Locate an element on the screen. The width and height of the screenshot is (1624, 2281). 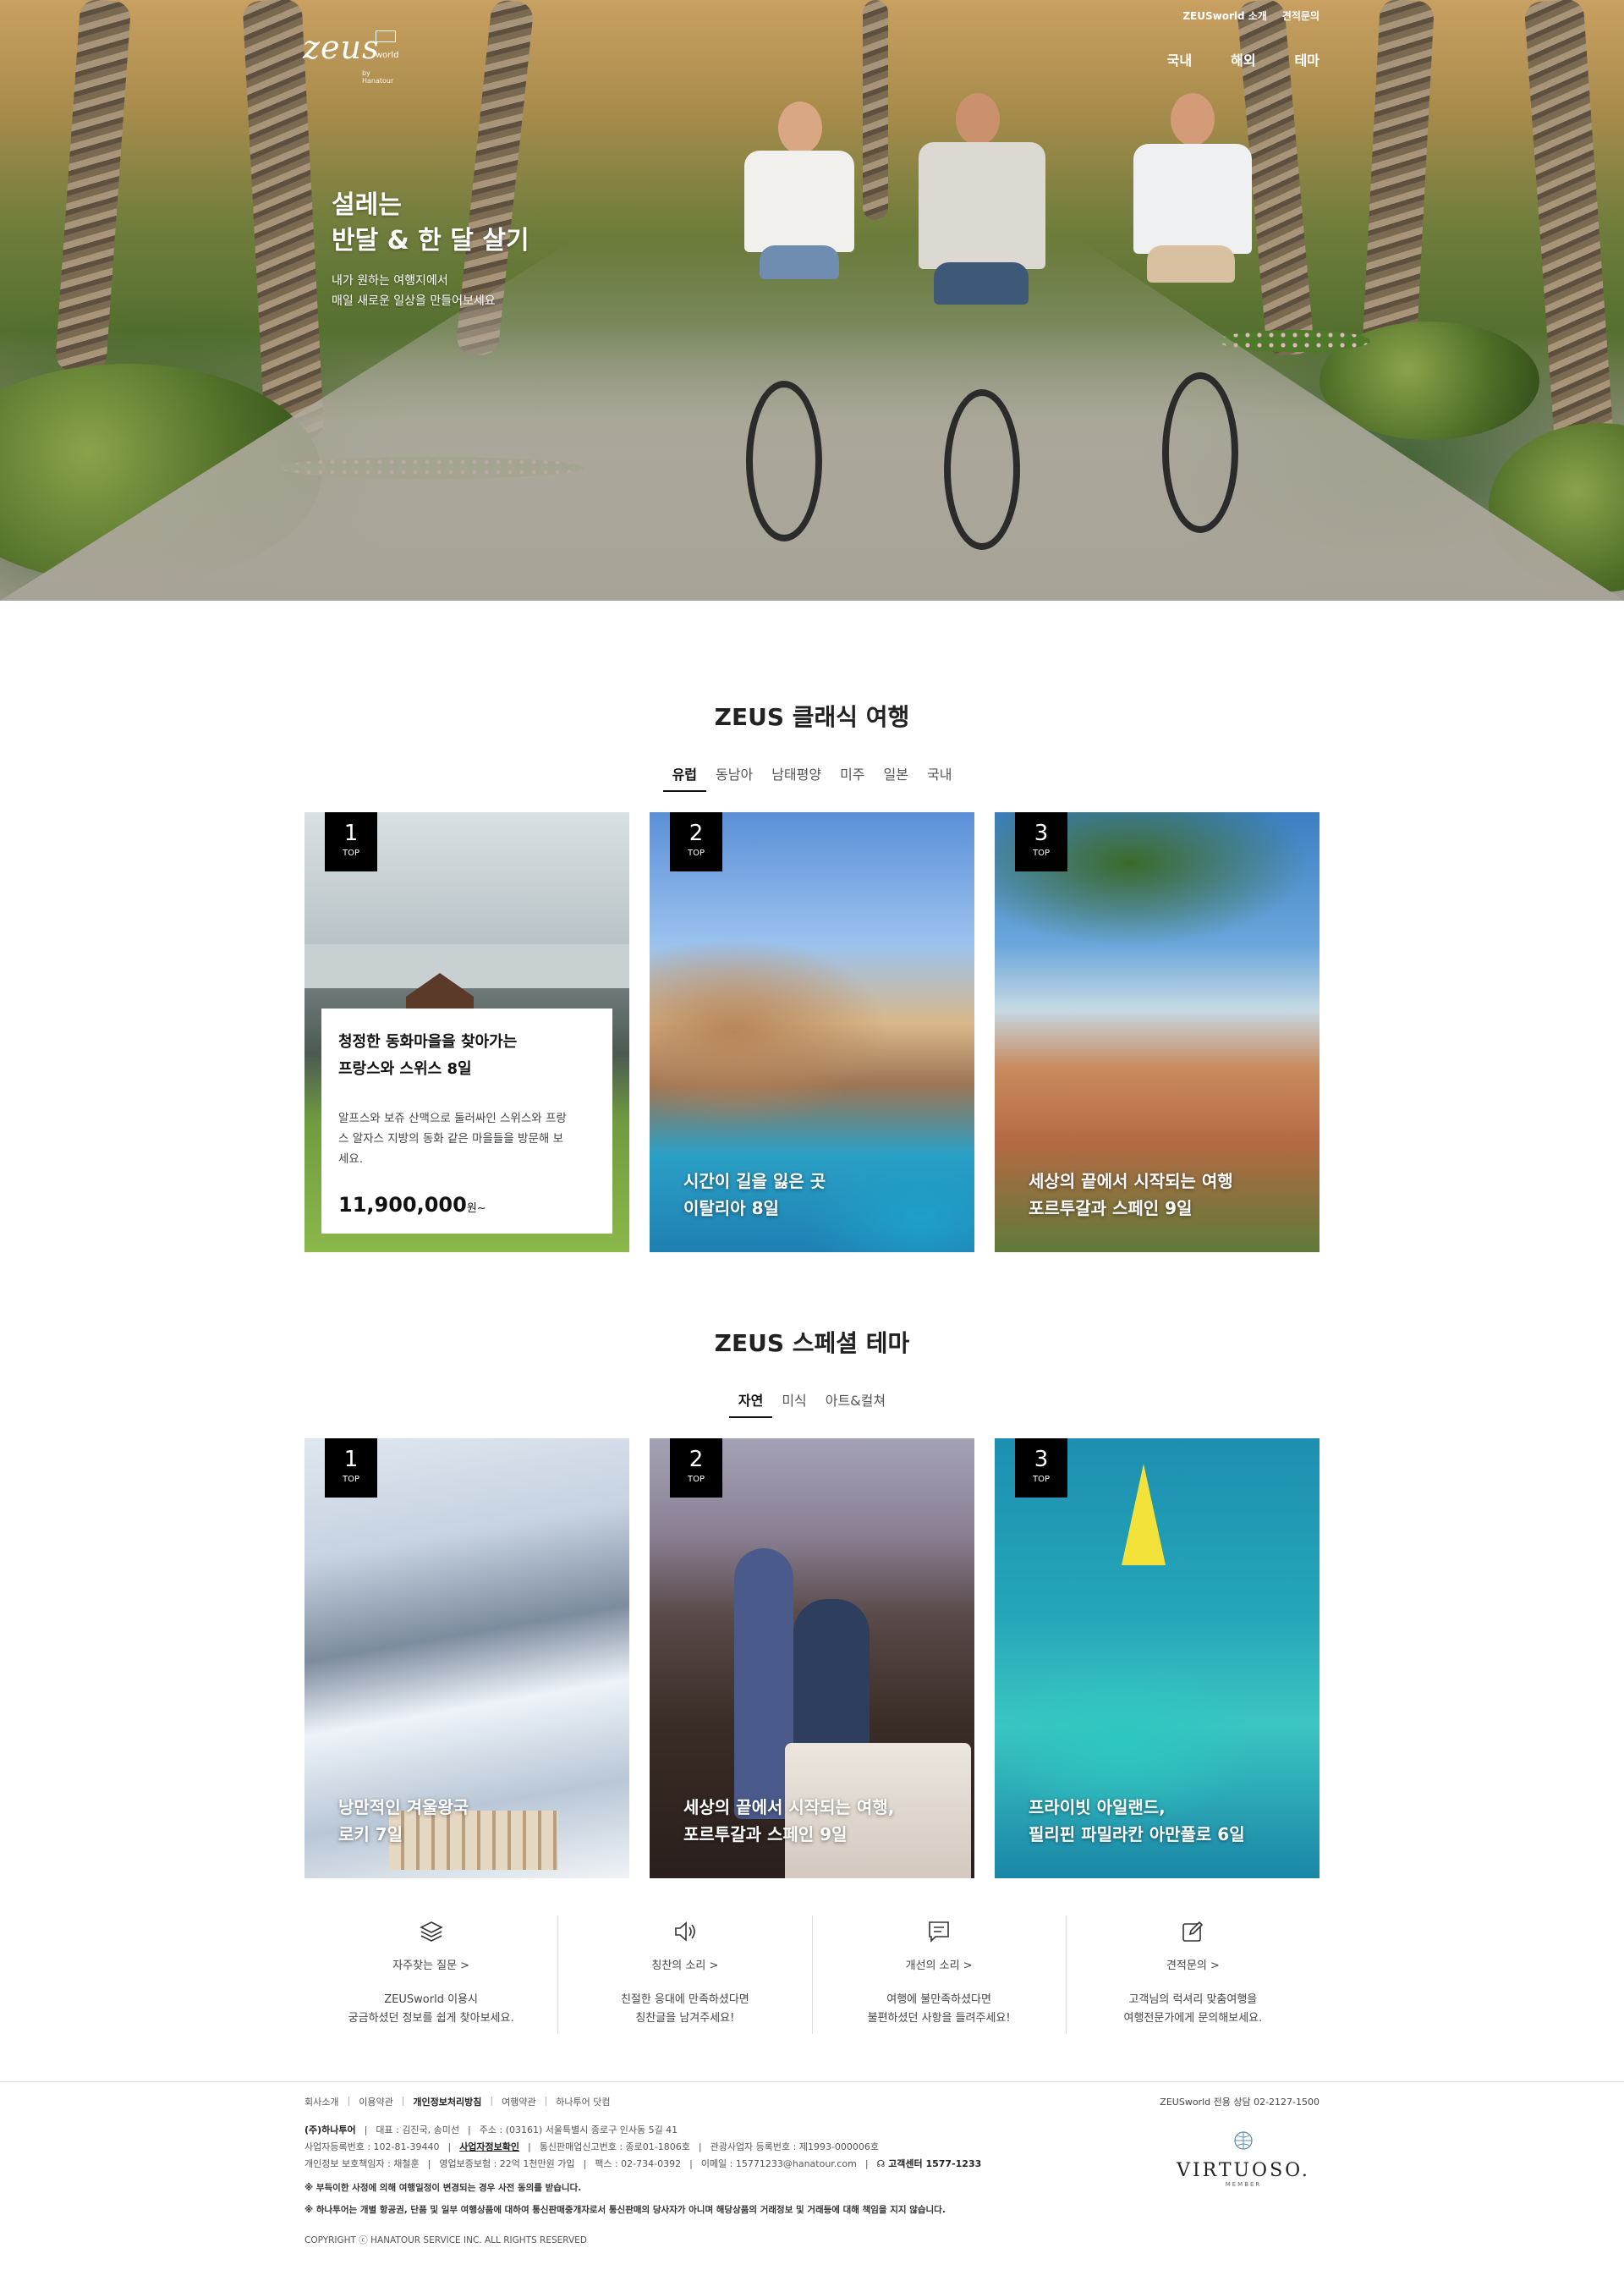
tab-europe: 유럽 is located at coordinates (684, 776).